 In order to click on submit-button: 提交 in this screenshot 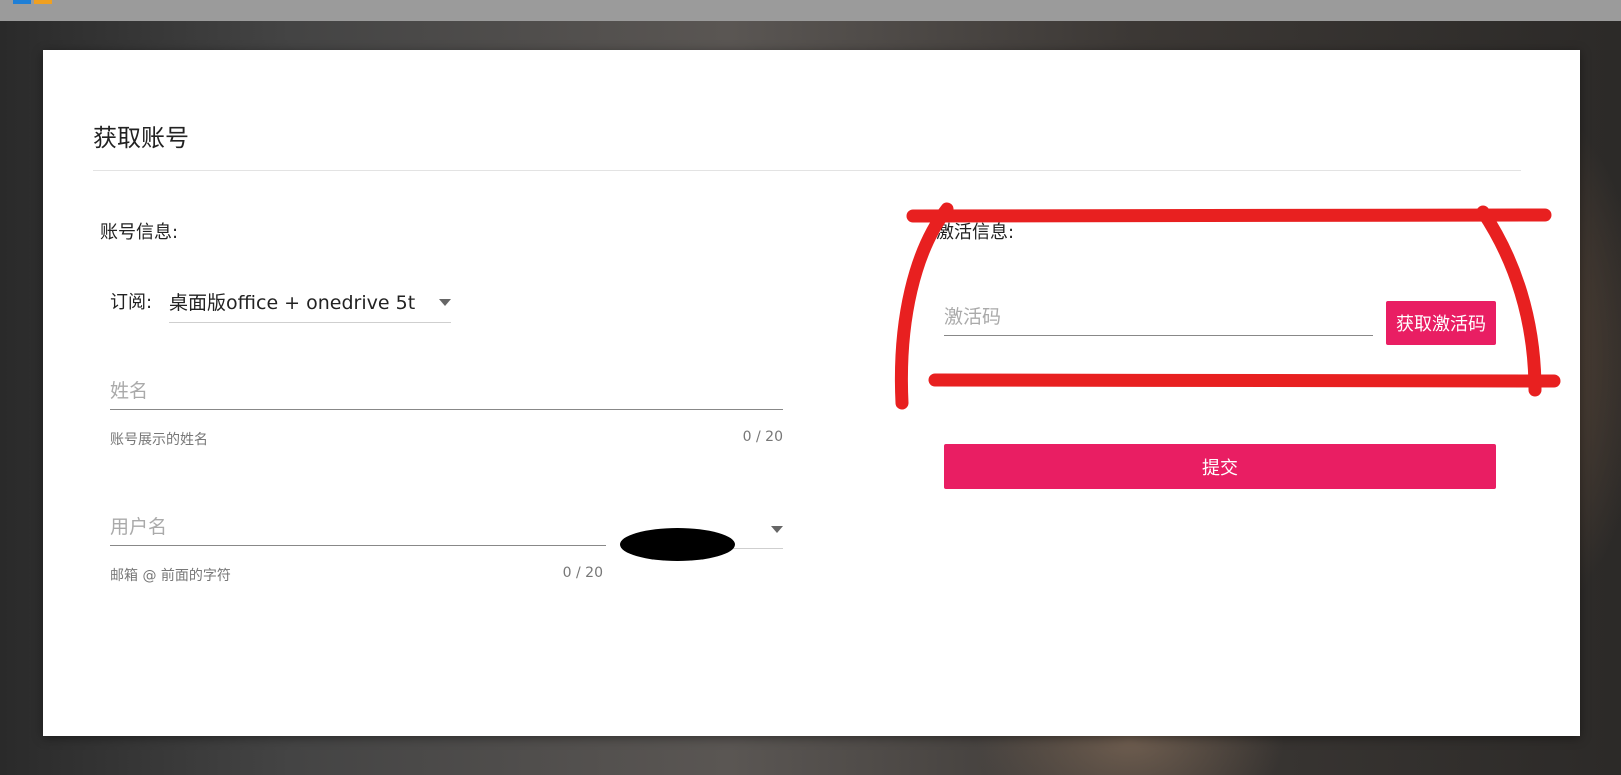, I will do `click(1220, 466)`.